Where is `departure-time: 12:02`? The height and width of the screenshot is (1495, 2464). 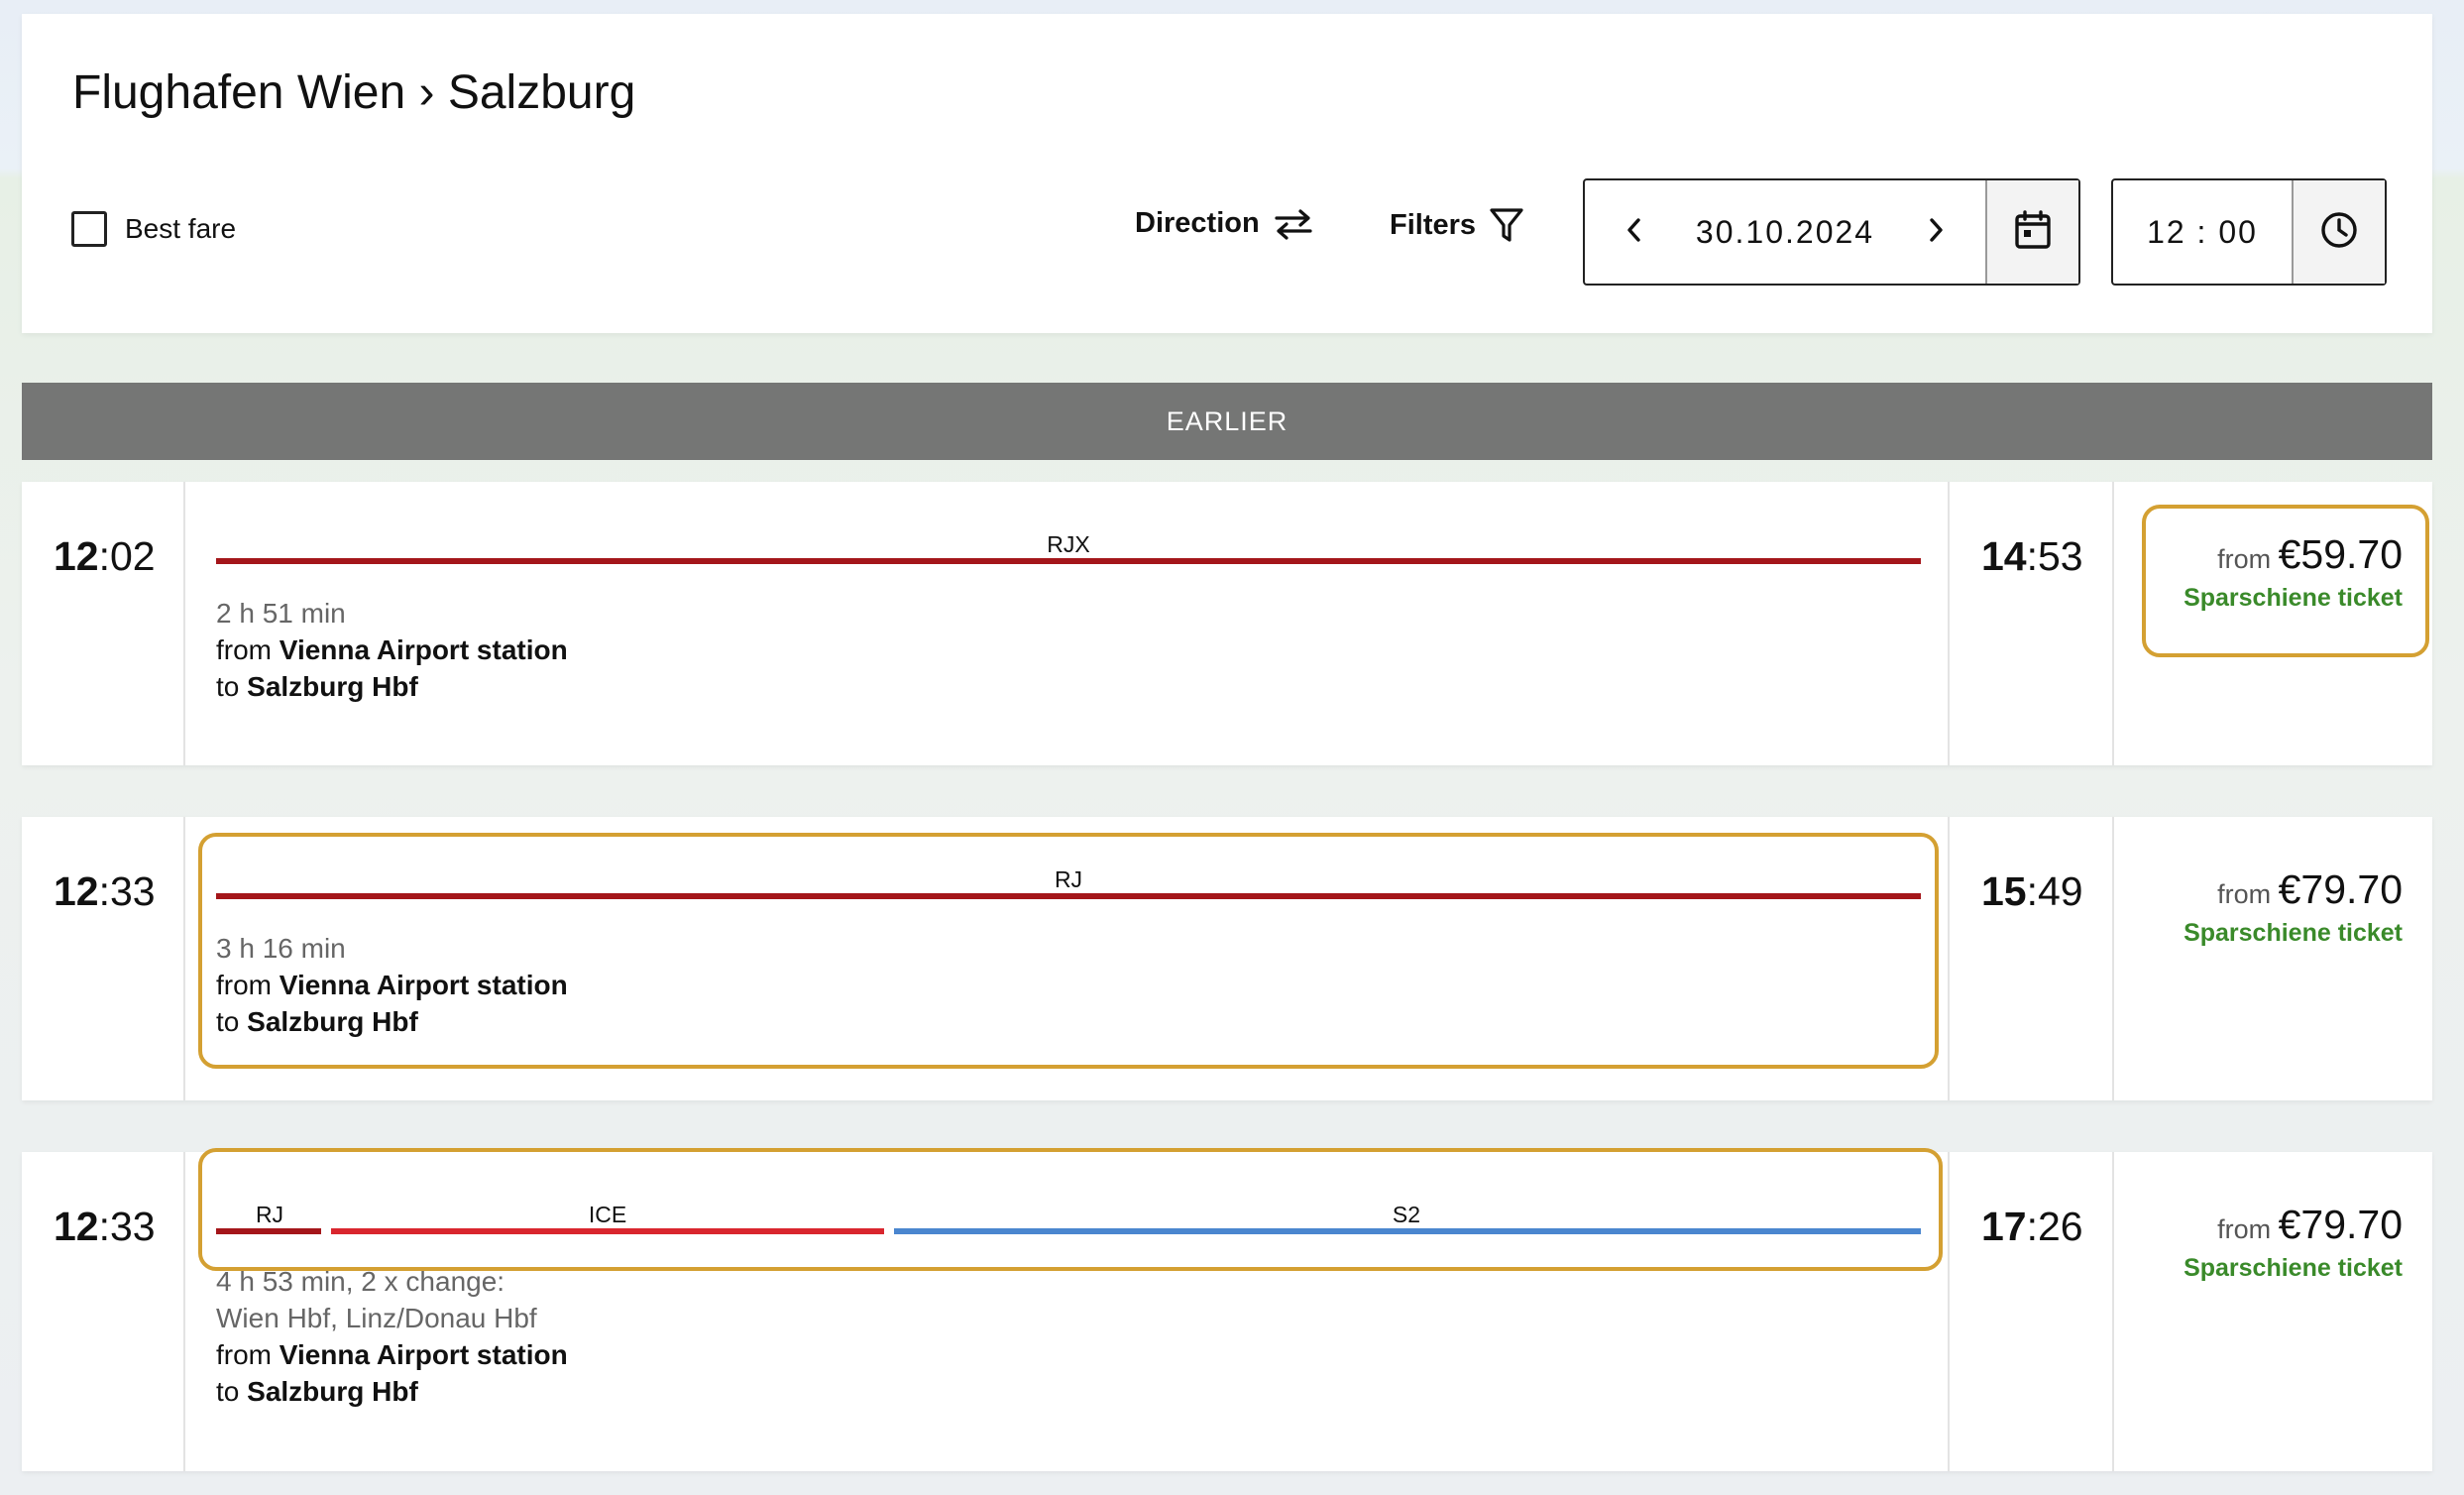
departure-time: 12:02 is located at coordinates (105, 556).